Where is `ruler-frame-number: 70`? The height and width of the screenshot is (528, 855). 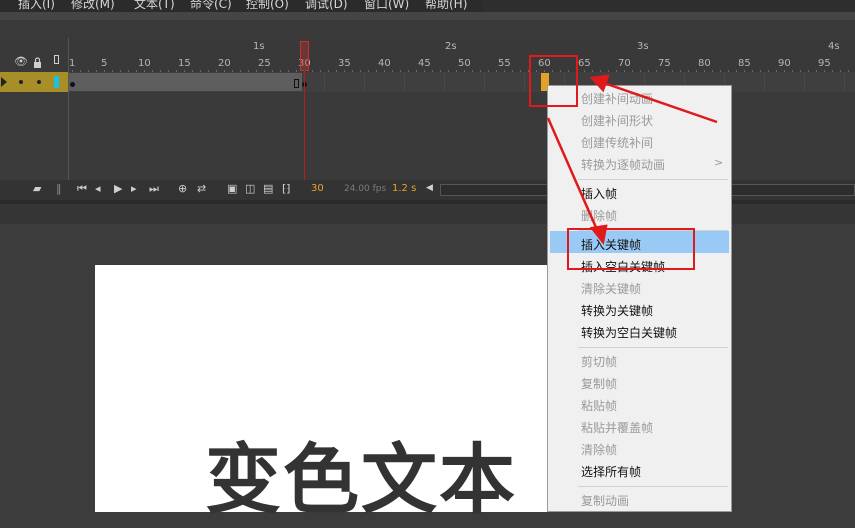
ruler-frame-number: 70 is located at coordinates (624, 63).